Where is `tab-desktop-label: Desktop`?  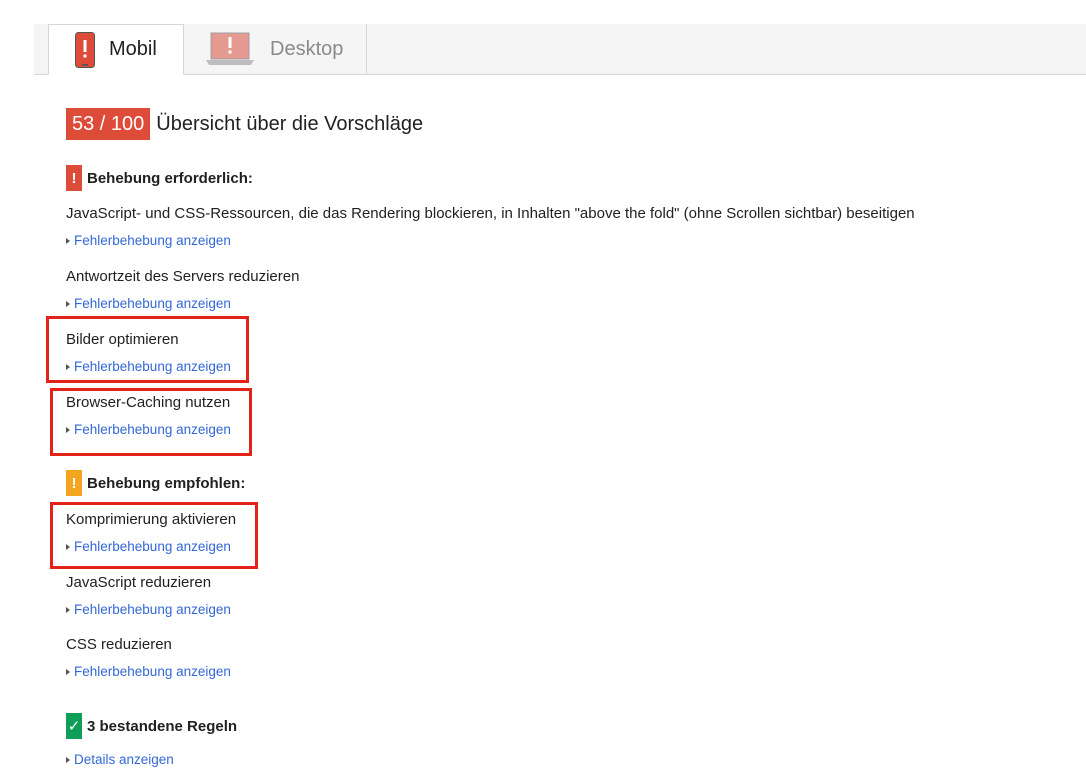
tab-desktop-label: Desktop is located at coordinates (307, 48).